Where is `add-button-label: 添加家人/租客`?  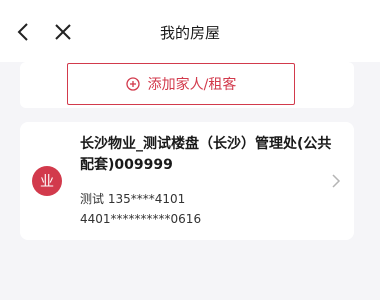 add-button-label: 添加家人/租客 is located at coordinates (192, 85).